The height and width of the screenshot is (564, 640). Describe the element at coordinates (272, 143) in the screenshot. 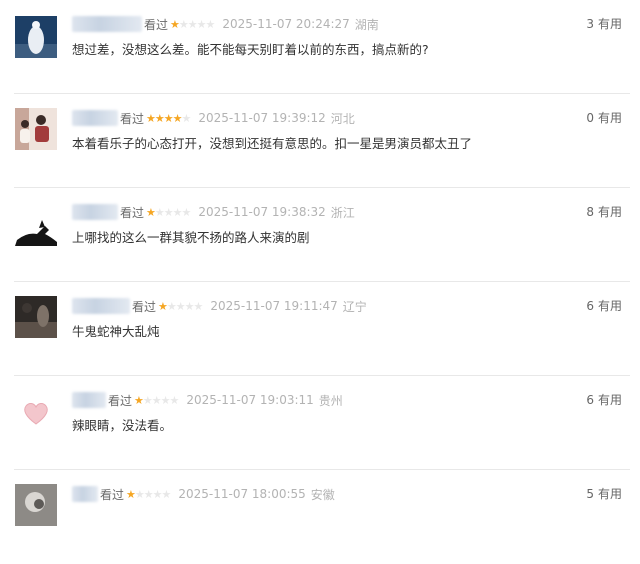

I see `comment-text: 本着看乐子的心态打开，没想到还挺有意思的。扣一星是男演员都太丑了` at that location.